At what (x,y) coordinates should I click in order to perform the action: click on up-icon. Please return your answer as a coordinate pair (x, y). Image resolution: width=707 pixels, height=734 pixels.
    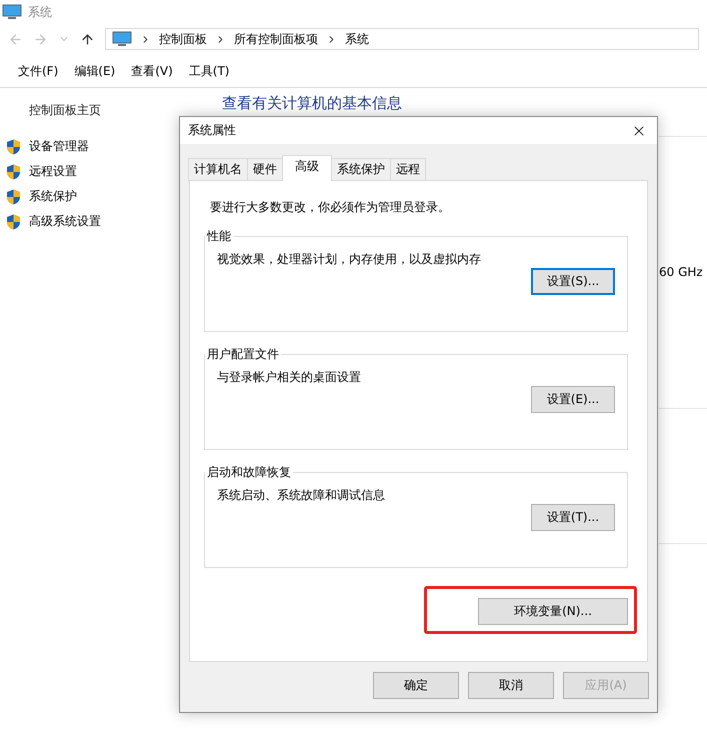
    Looking at the image, I should click on (87, 39).